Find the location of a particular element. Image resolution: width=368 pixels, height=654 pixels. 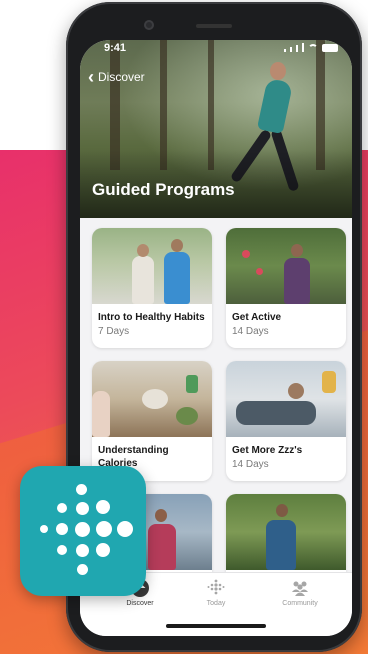

tab-community: Community is located at coordinates (300, 593).